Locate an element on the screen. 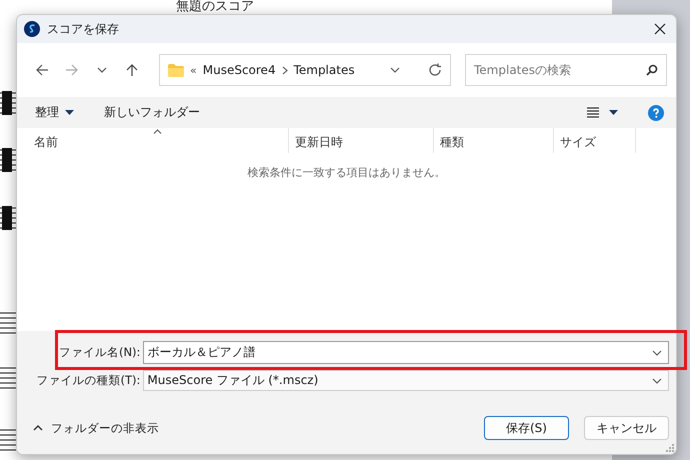 The height and width of the screenshot is (460, 690). search-icon is located at coordinates (652, 70).